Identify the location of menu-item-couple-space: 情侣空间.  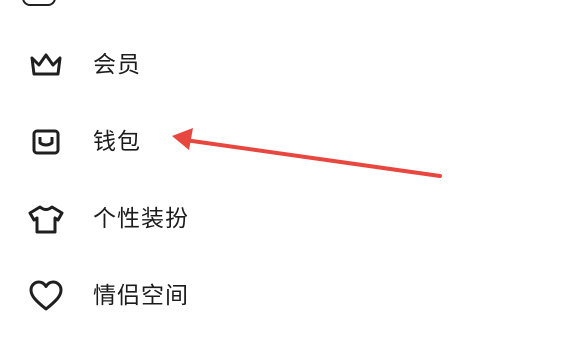
(210, 296).